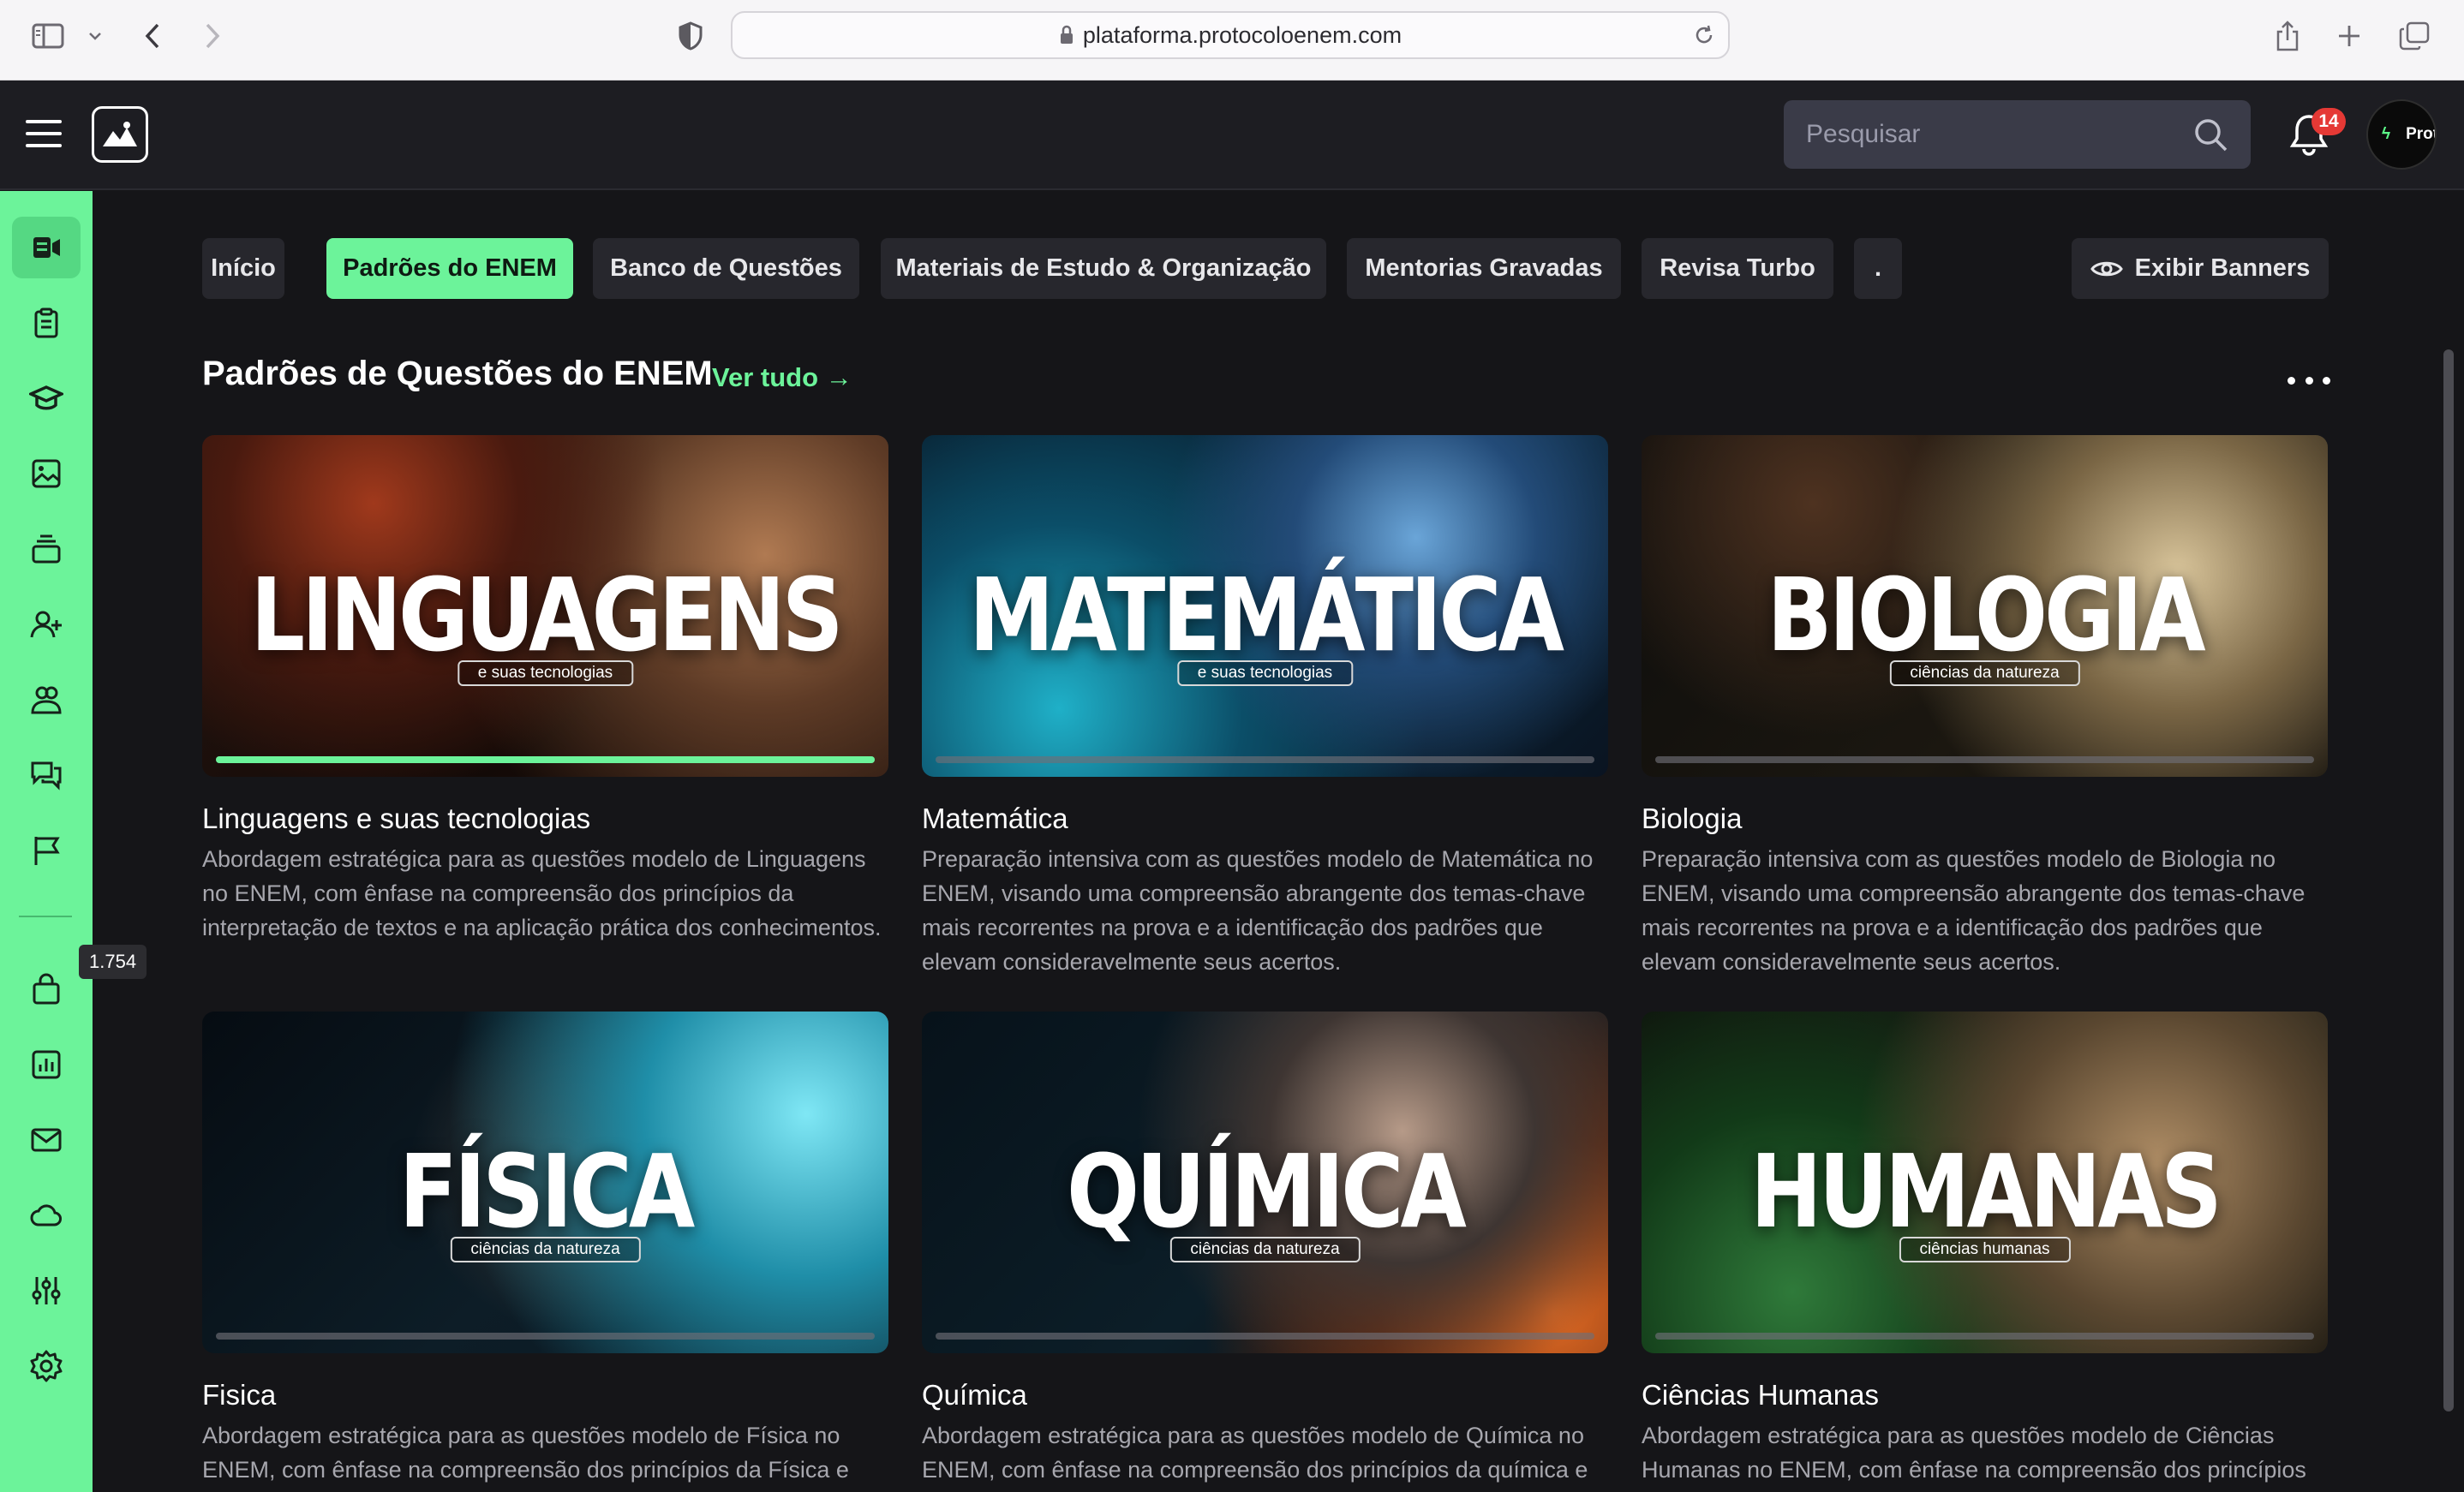  What do you see at coordinates (46, 549) in the screenshot?
I see `sidebar-item-library` at bounding box center [46, 549].